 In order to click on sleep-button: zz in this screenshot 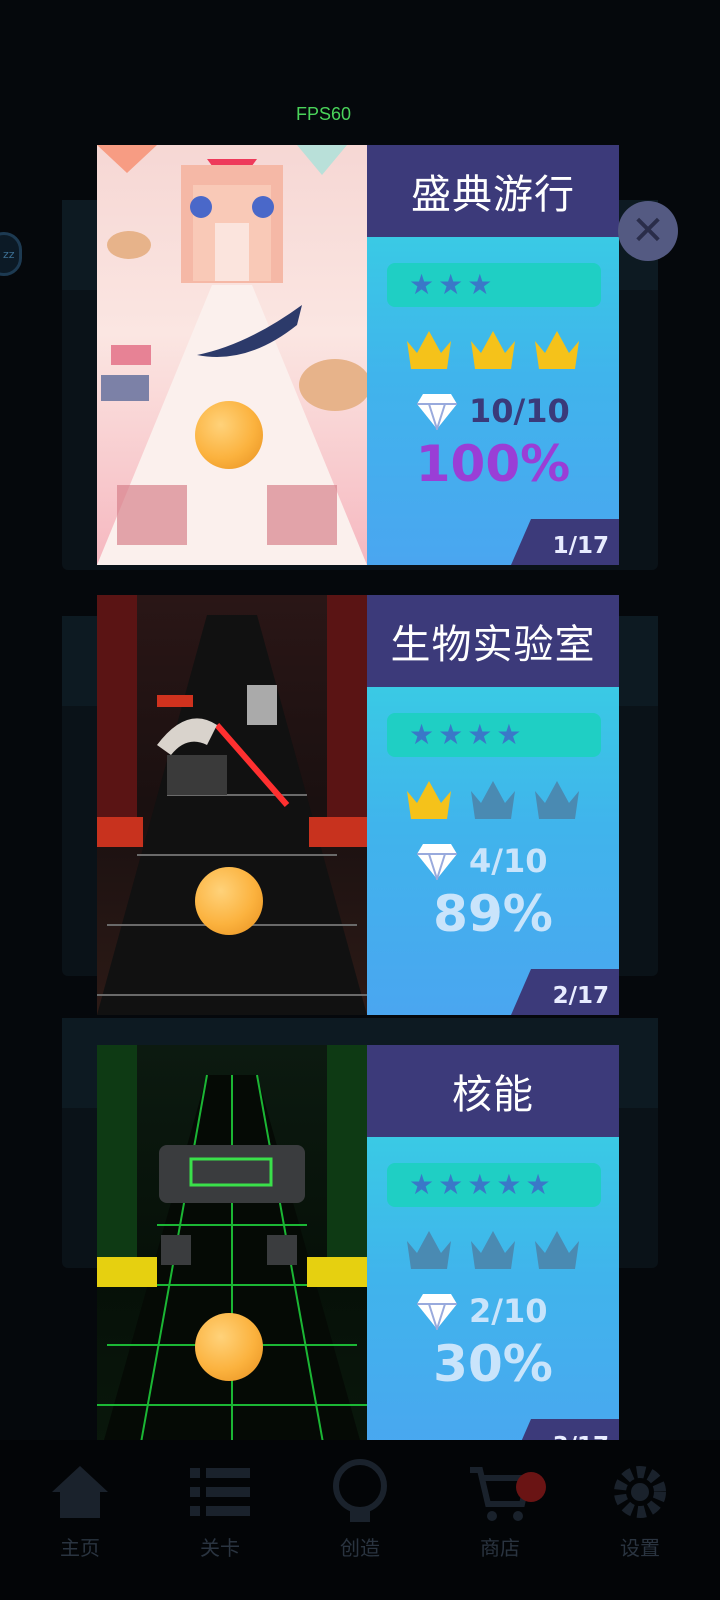, I will do `click(11, 254)`.